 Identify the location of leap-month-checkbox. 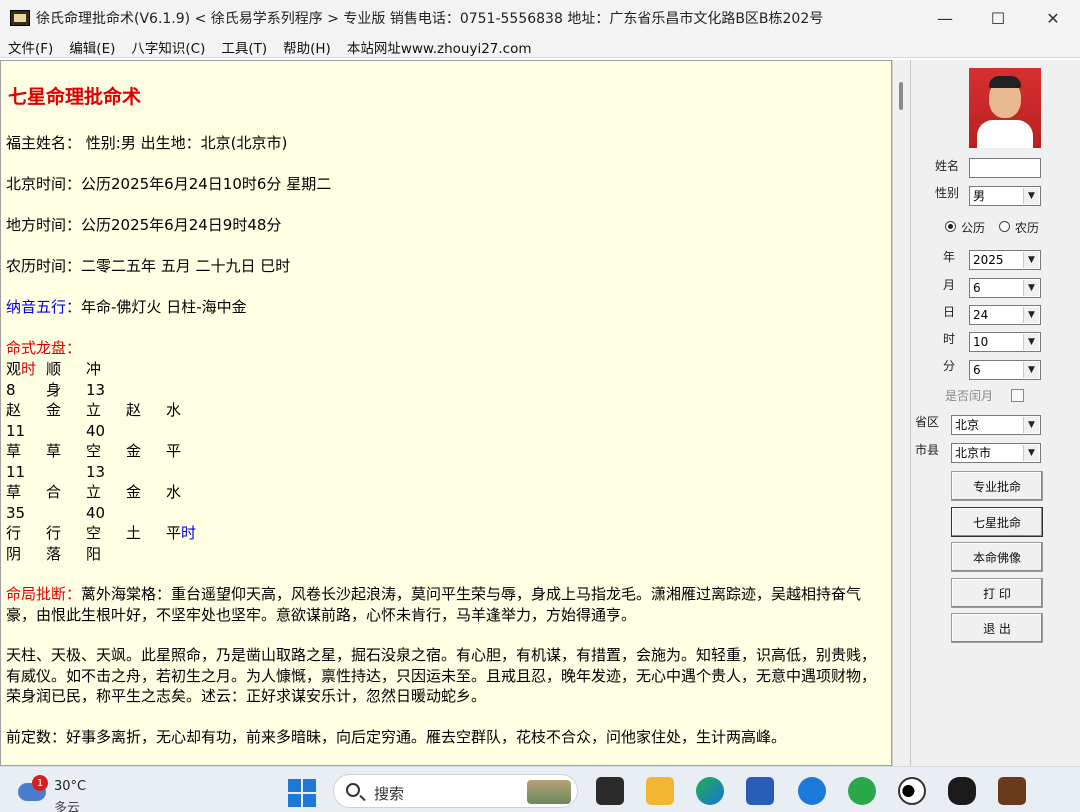
(1017, 395).